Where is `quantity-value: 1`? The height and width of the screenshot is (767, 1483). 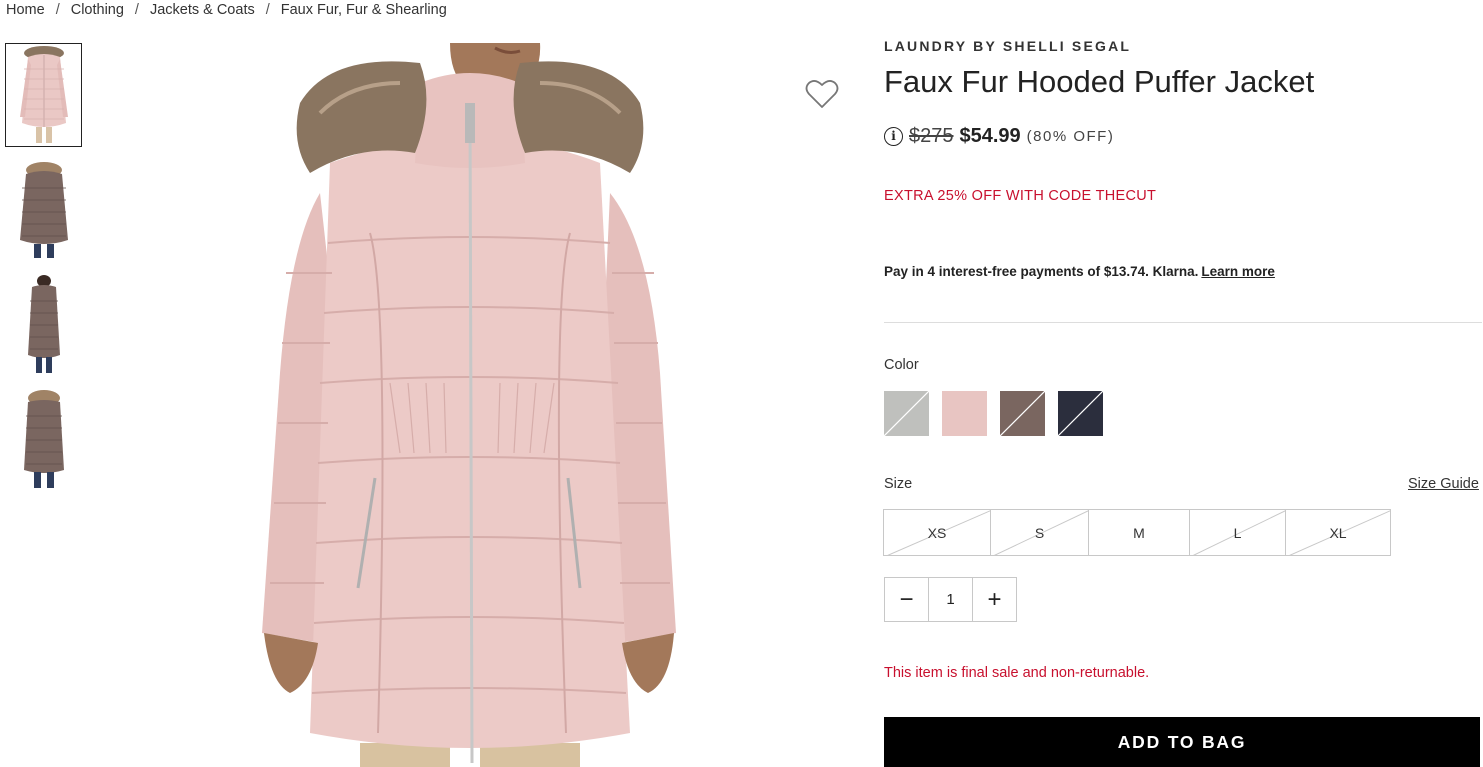 quantity-value: 1 is located at coordinates (950, 599).